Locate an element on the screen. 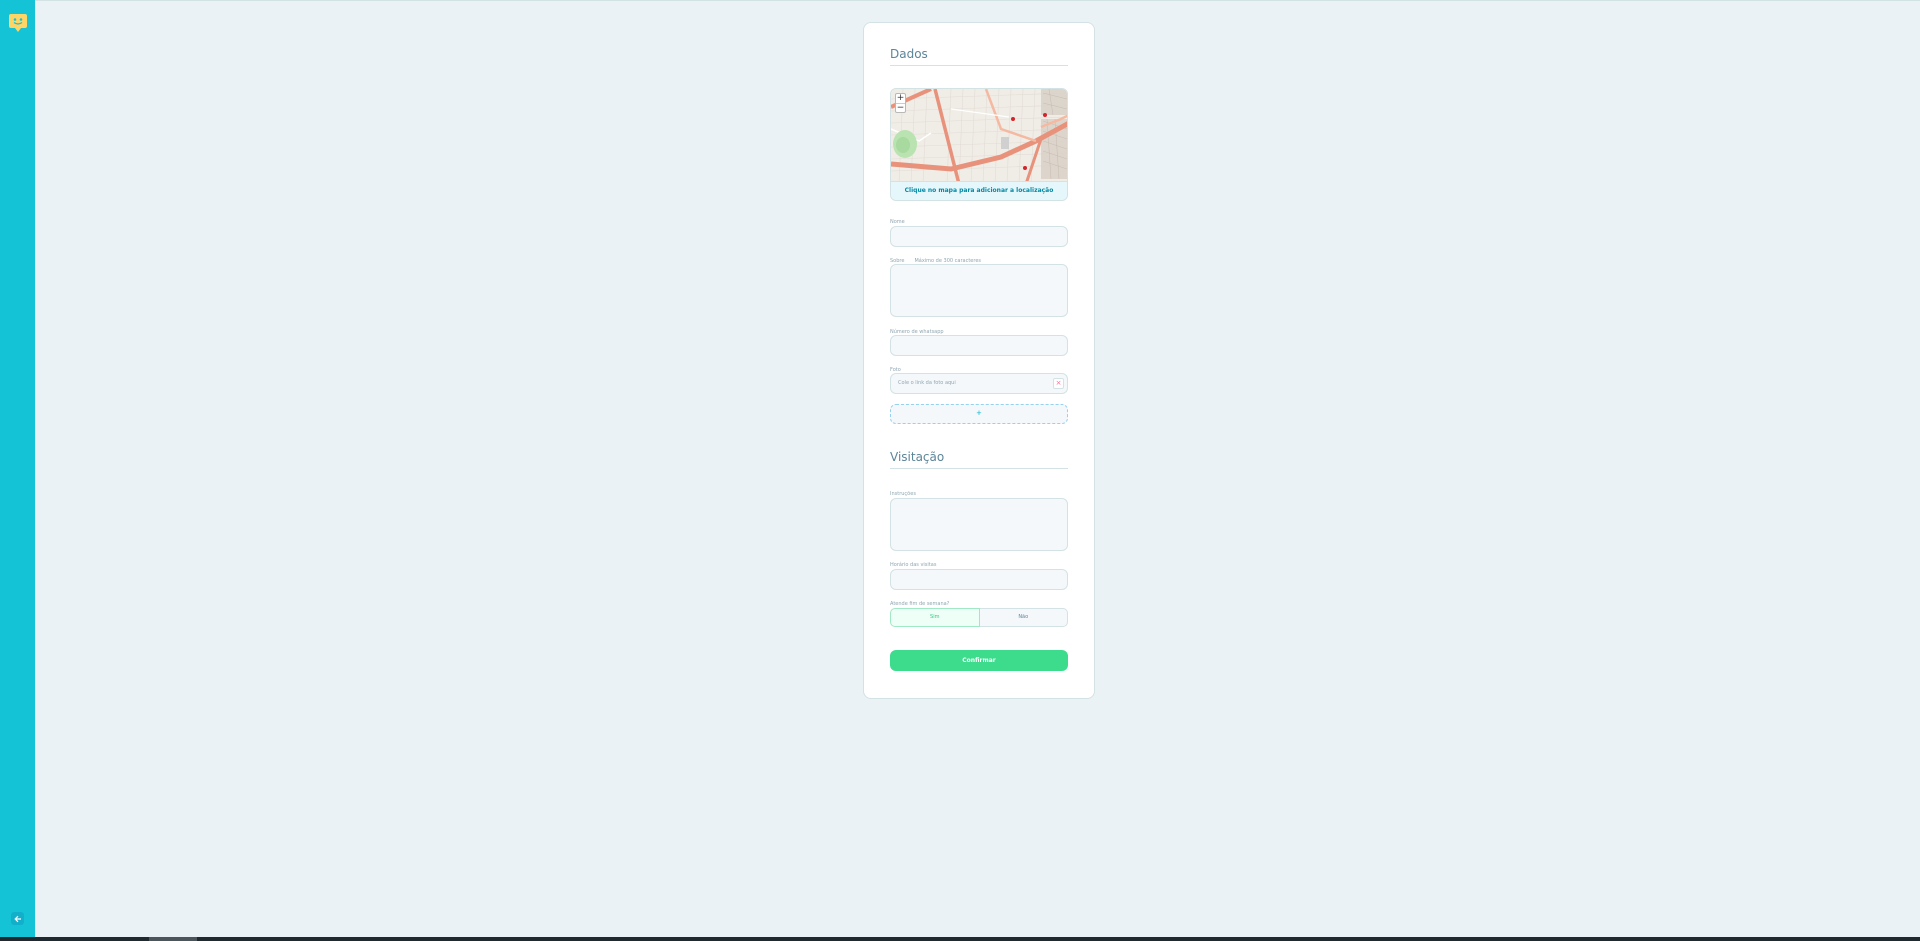  photo-url-input: Cole o link da foto aqui × is located at coordinates (979, 383).